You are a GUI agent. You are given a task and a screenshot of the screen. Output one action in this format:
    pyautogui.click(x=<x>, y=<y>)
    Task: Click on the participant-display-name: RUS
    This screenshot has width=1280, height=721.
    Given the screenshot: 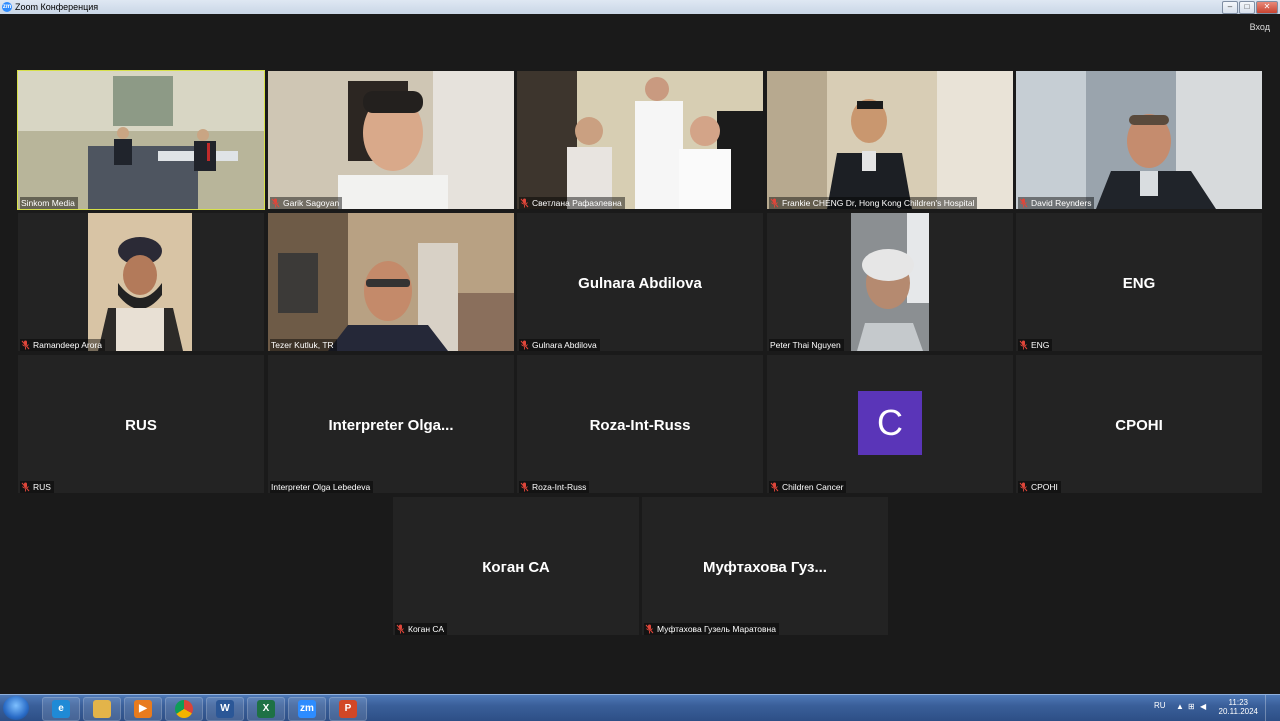 What is the action you would take?
    pyautogui.click(x=141, y=425)
    